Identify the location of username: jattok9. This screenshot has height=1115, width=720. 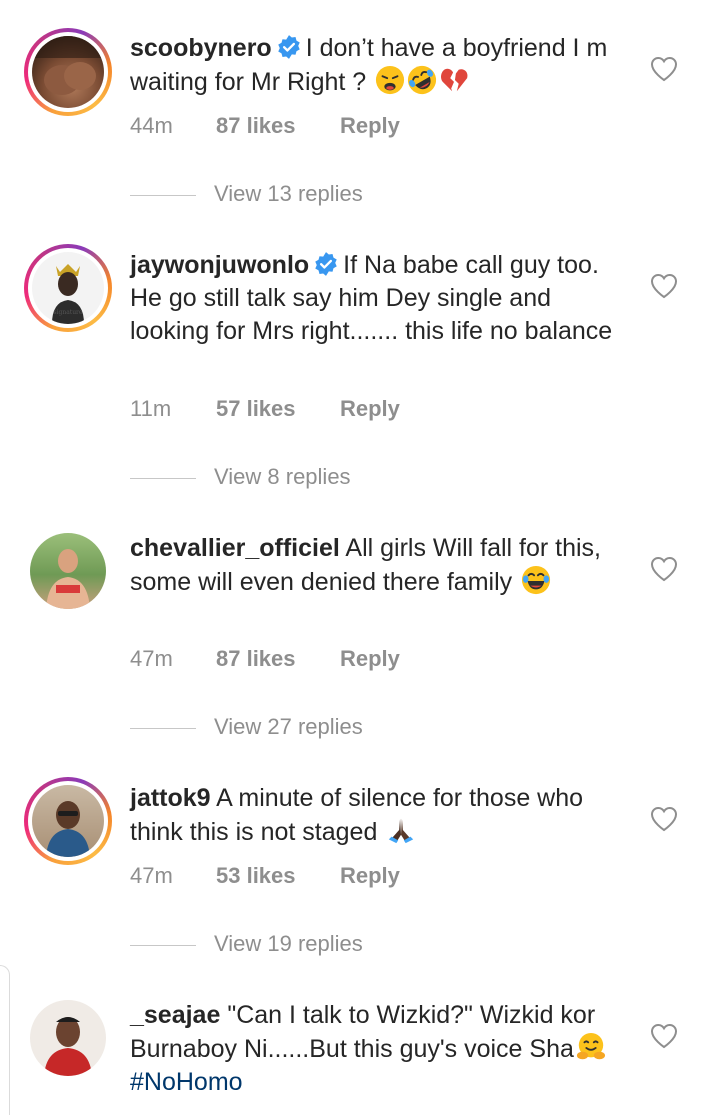
(170, 798).